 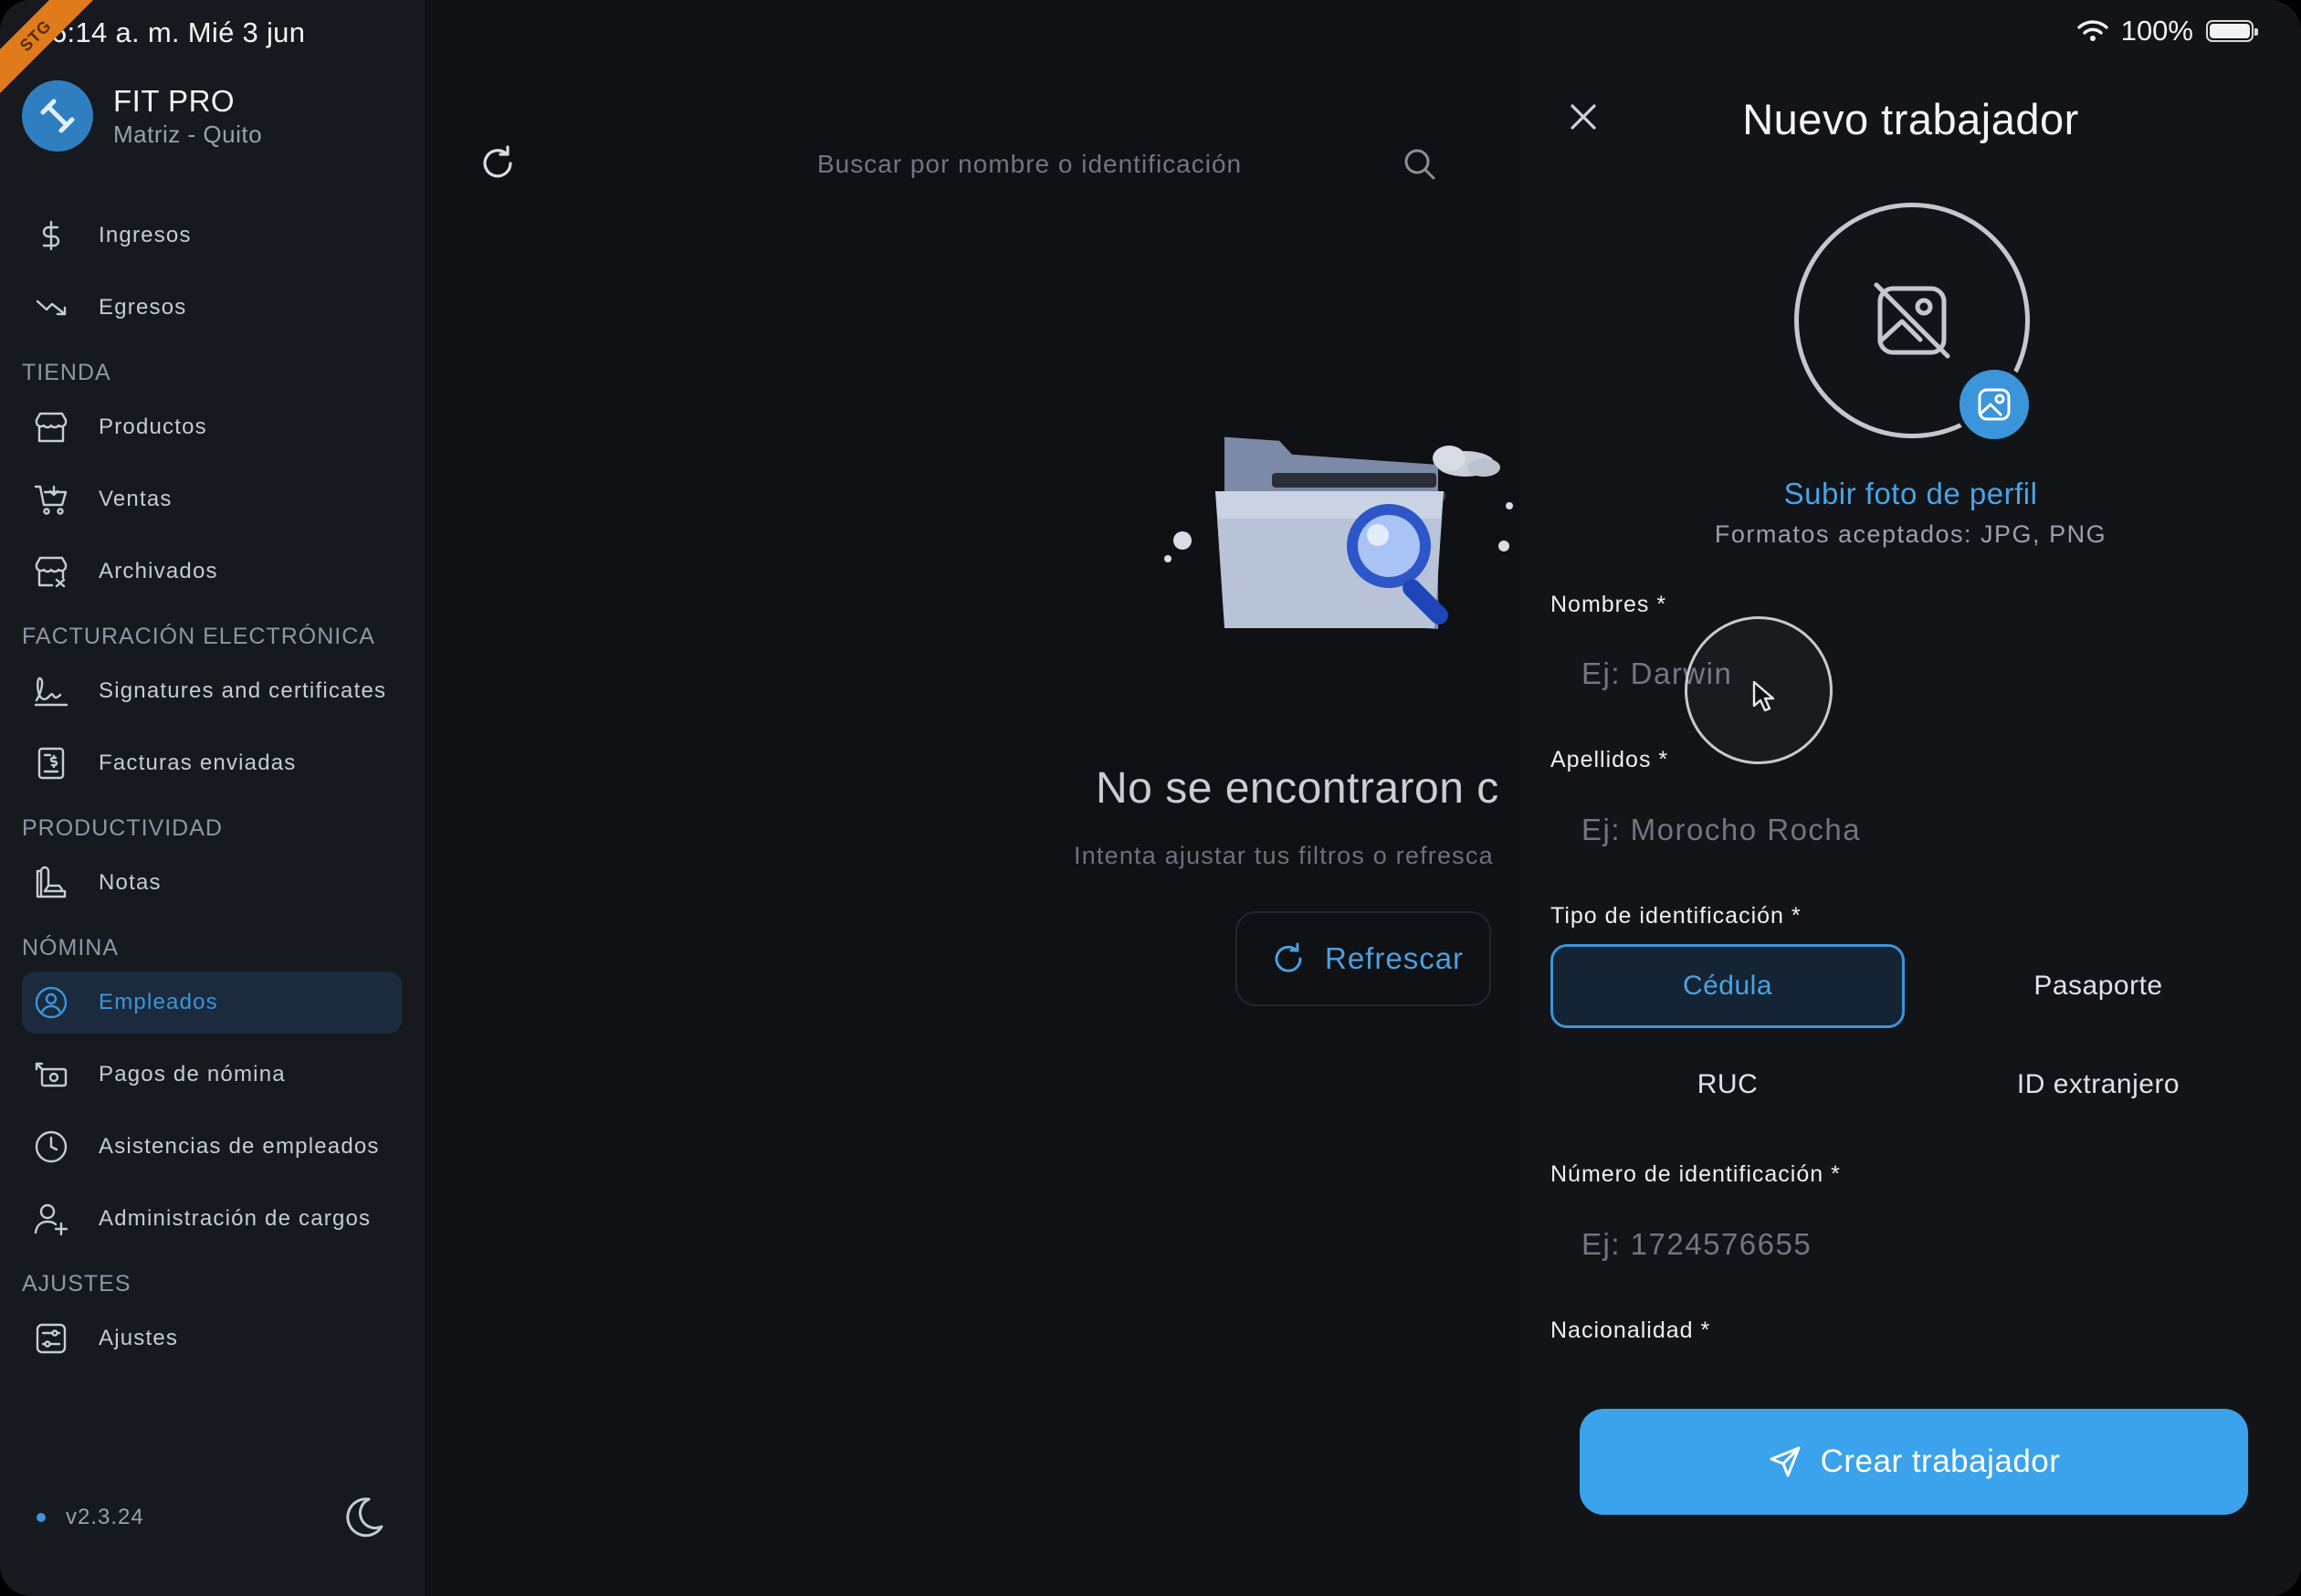 What do you see at coordinates (2092, 30) in the screenshot?
I see `wifi-icon` at bounding box center [2092, 30].